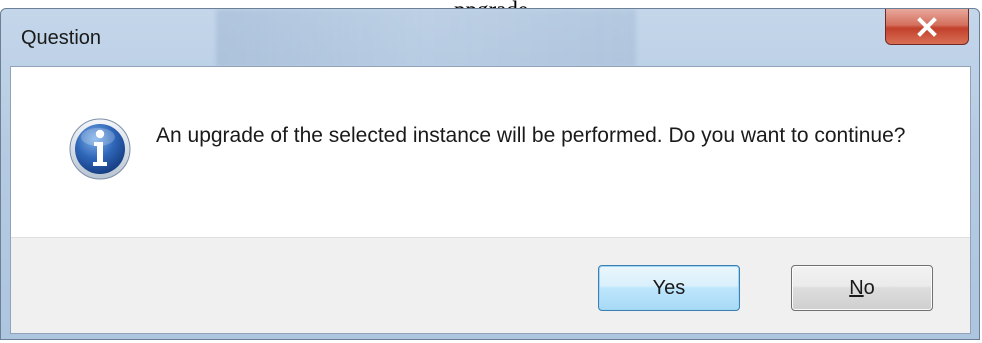  I want to click on yes-button: Yes, so click(669, 288).